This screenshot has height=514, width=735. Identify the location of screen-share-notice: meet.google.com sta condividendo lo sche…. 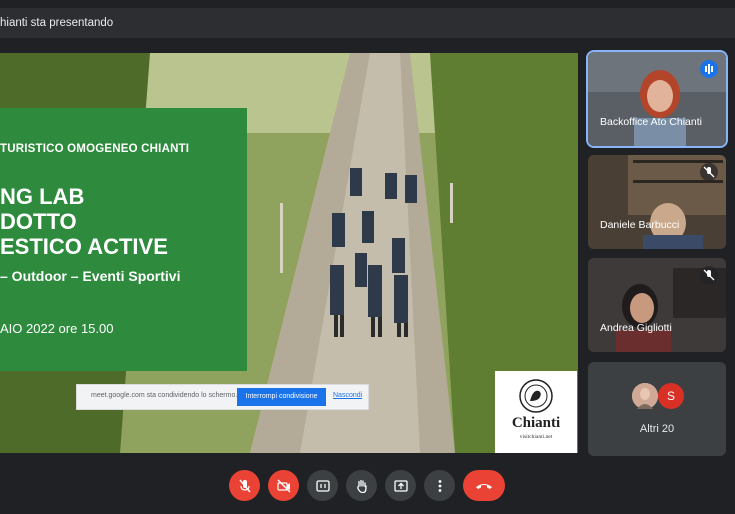
(222, 397).